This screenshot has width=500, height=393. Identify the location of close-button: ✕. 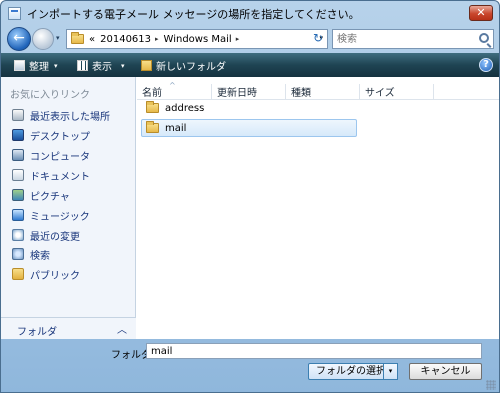
(481, 13).